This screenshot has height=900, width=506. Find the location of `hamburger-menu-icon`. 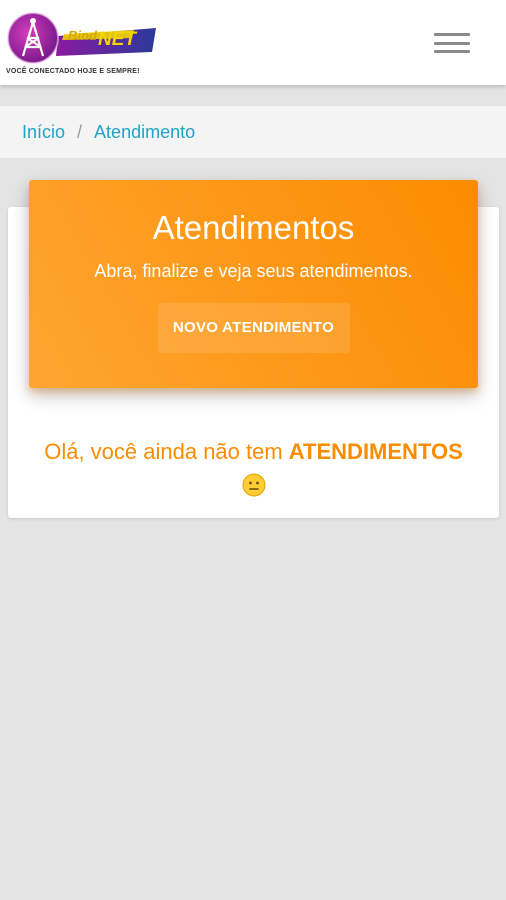

hamburger-menu-icon is located at coordinates (452, 43).